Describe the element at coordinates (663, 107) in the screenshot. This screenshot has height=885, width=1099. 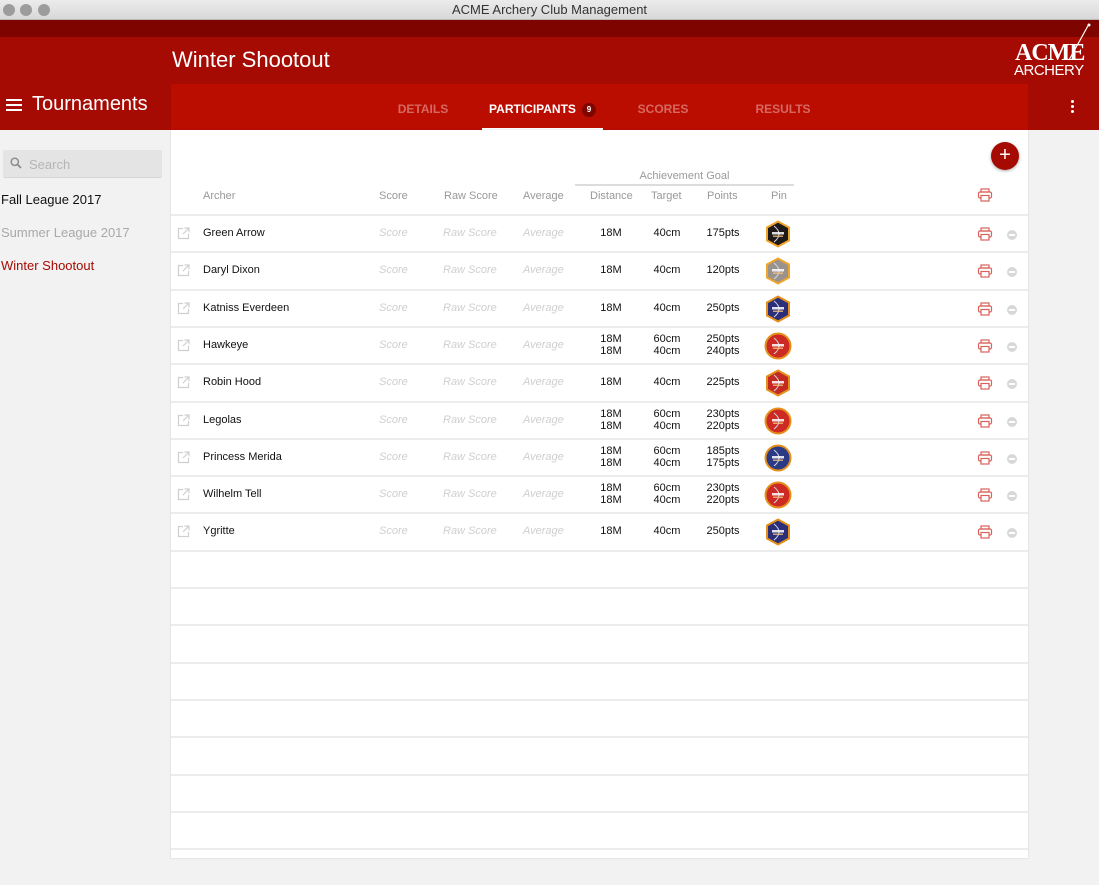
I see `tab-scores: SCORES` at that location.